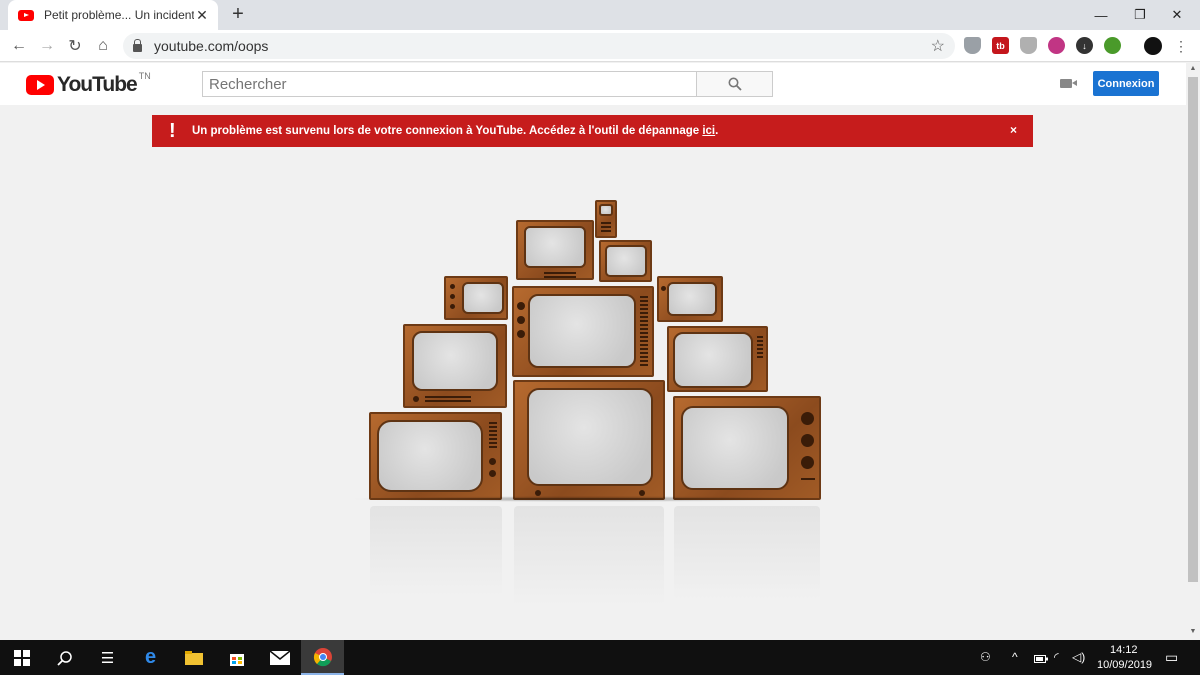  Describe the element at coordinates (26, 15) in the screenshot. I see `youtube-favicon-icon` at that location.